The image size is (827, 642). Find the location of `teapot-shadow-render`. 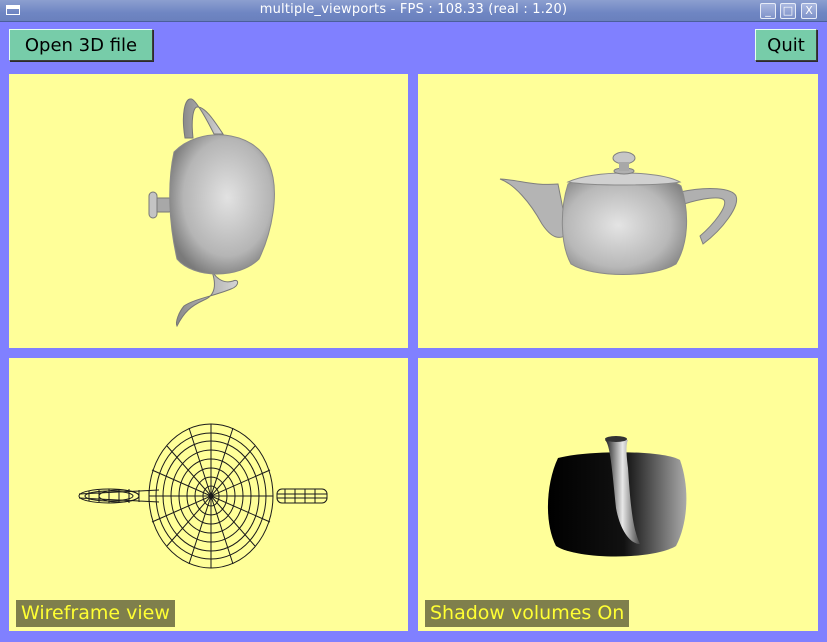

teapot-shadow-render is located at coordinates (617, 496).